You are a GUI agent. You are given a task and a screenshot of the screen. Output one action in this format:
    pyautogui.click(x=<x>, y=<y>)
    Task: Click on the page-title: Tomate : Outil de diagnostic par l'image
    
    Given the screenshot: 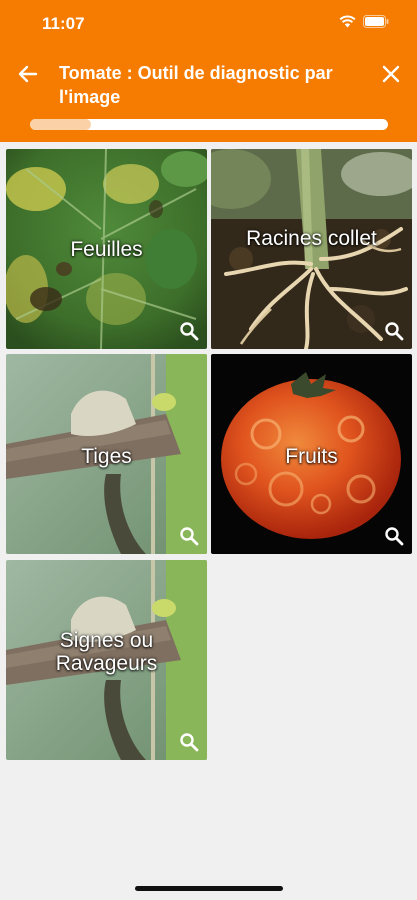 What is the action you would take?
    pyautogui.click(x=196, y=85)
    